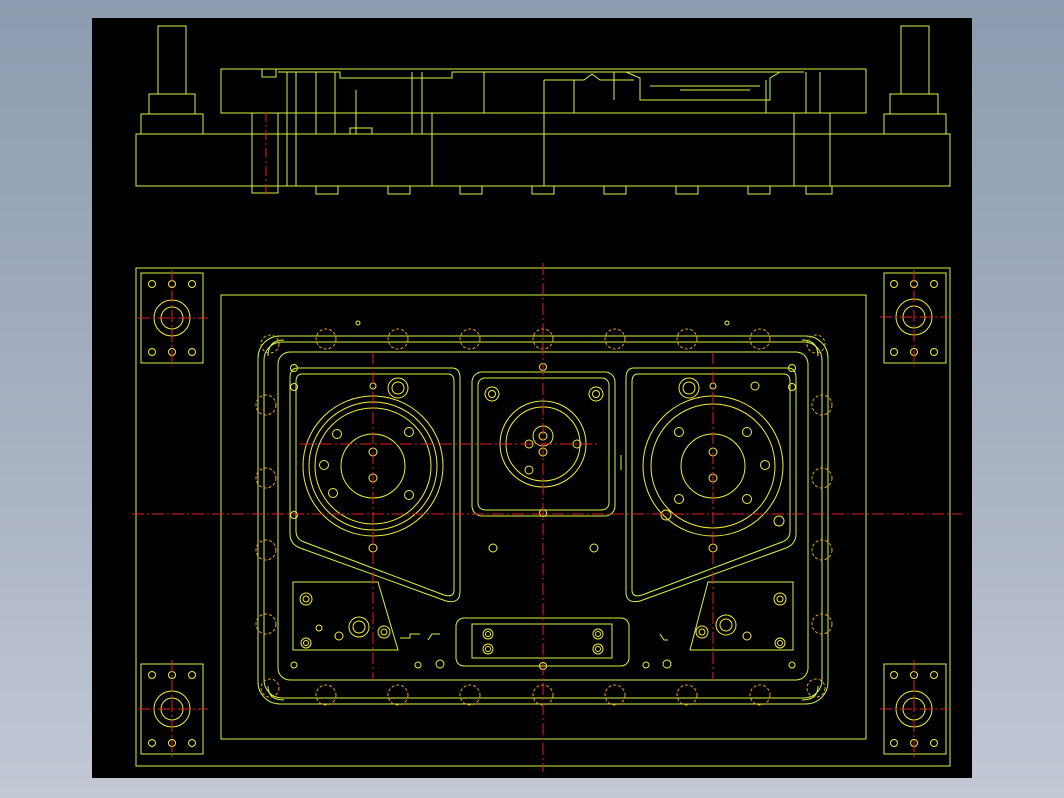 This screenshot has width=1064, height=798. Describe the element at coordinates (172, 80) in the screenshot. I see `guide-pillar-left` at that location.